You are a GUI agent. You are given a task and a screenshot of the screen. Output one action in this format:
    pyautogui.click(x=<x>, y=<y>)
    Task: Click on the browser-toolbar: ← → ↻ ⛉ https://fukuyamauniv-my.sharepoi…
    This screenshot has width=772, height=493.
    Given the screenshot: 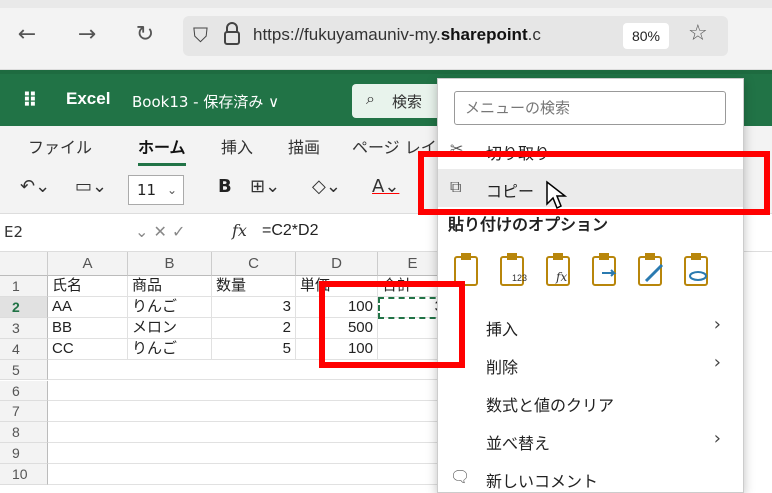 What is the action you would take?
    pyautogui.click(x=386, y=35)
    